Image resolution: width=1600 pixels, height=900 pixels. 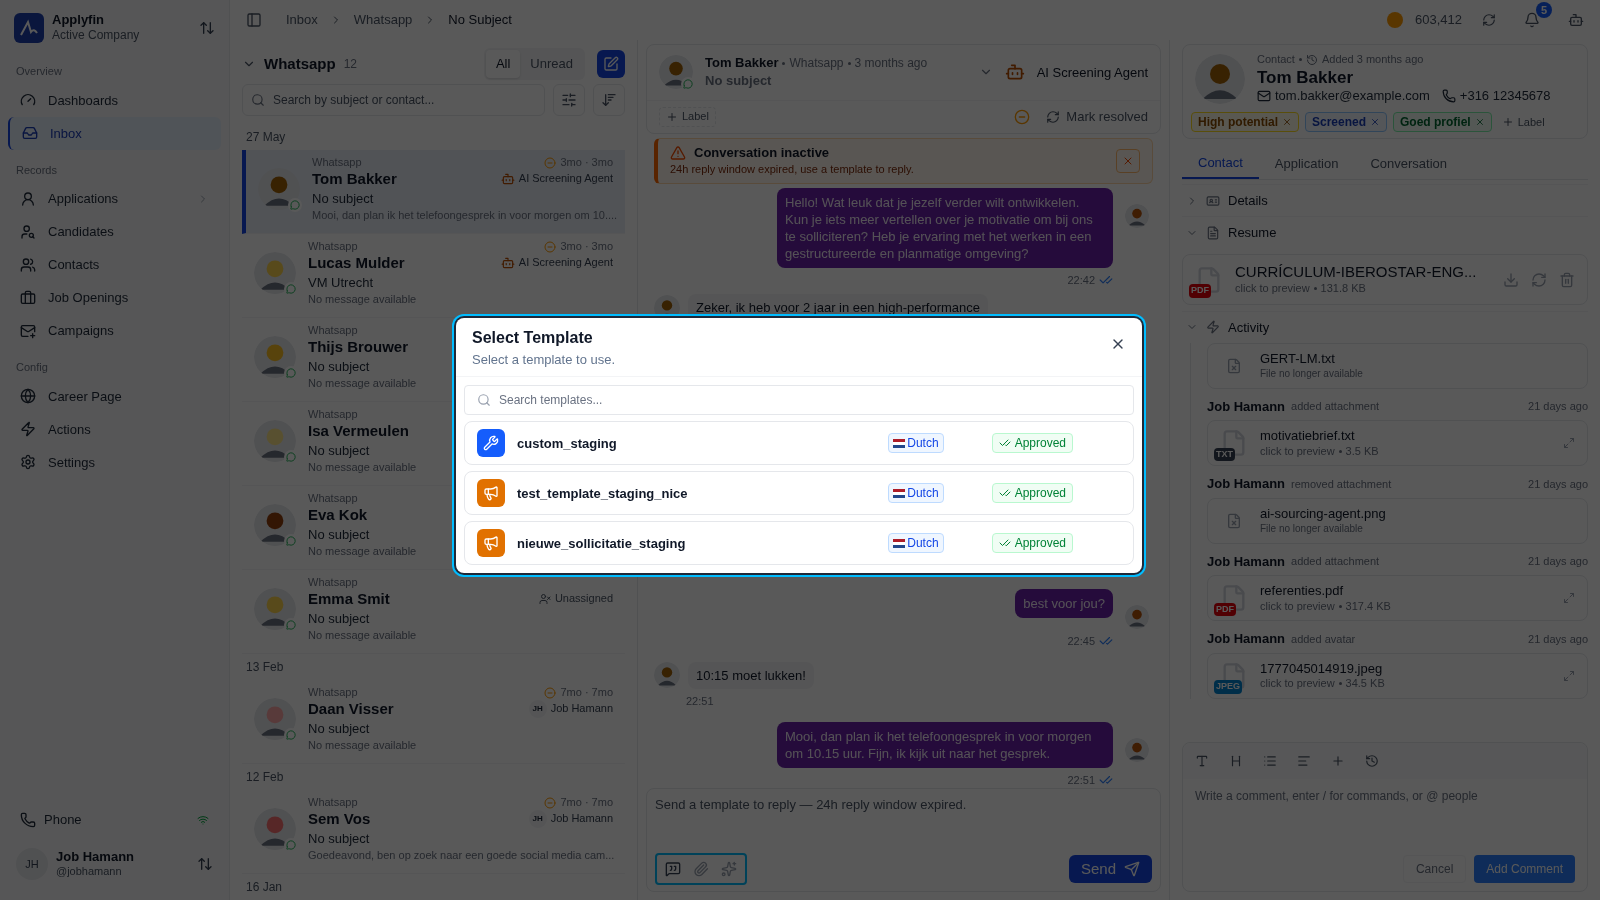 What do you see at coordinates (1213, 327) in the screenshot?
I see `lightning-icon` at bounding box center [1213, 327].